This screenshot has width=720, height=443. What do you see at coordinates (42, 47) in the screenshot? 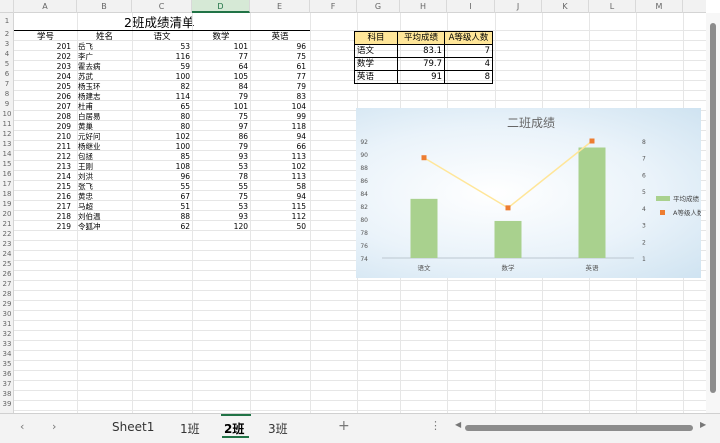
I see `data-cell: 201` at bounding box center [42, 47].